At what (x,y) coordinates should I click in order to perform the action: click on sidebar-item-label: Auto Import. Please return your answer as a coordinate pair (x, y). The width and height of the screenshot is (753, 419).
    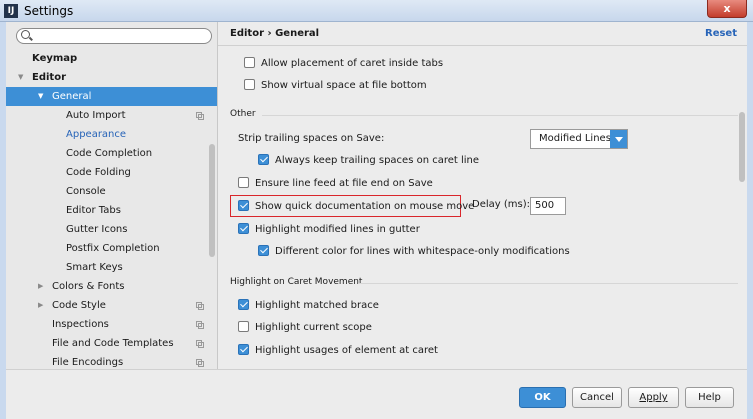
    Looking at the image, I should click on (96, 115).